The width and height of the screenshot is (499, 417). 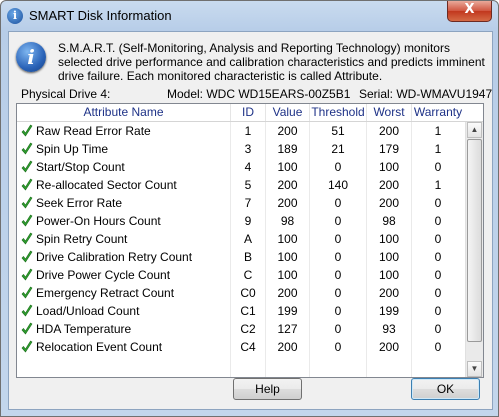 What do you see at coordinates (288, 112) in the screenshot?
I see `header-value: Value` at bounding box center [288, 112].